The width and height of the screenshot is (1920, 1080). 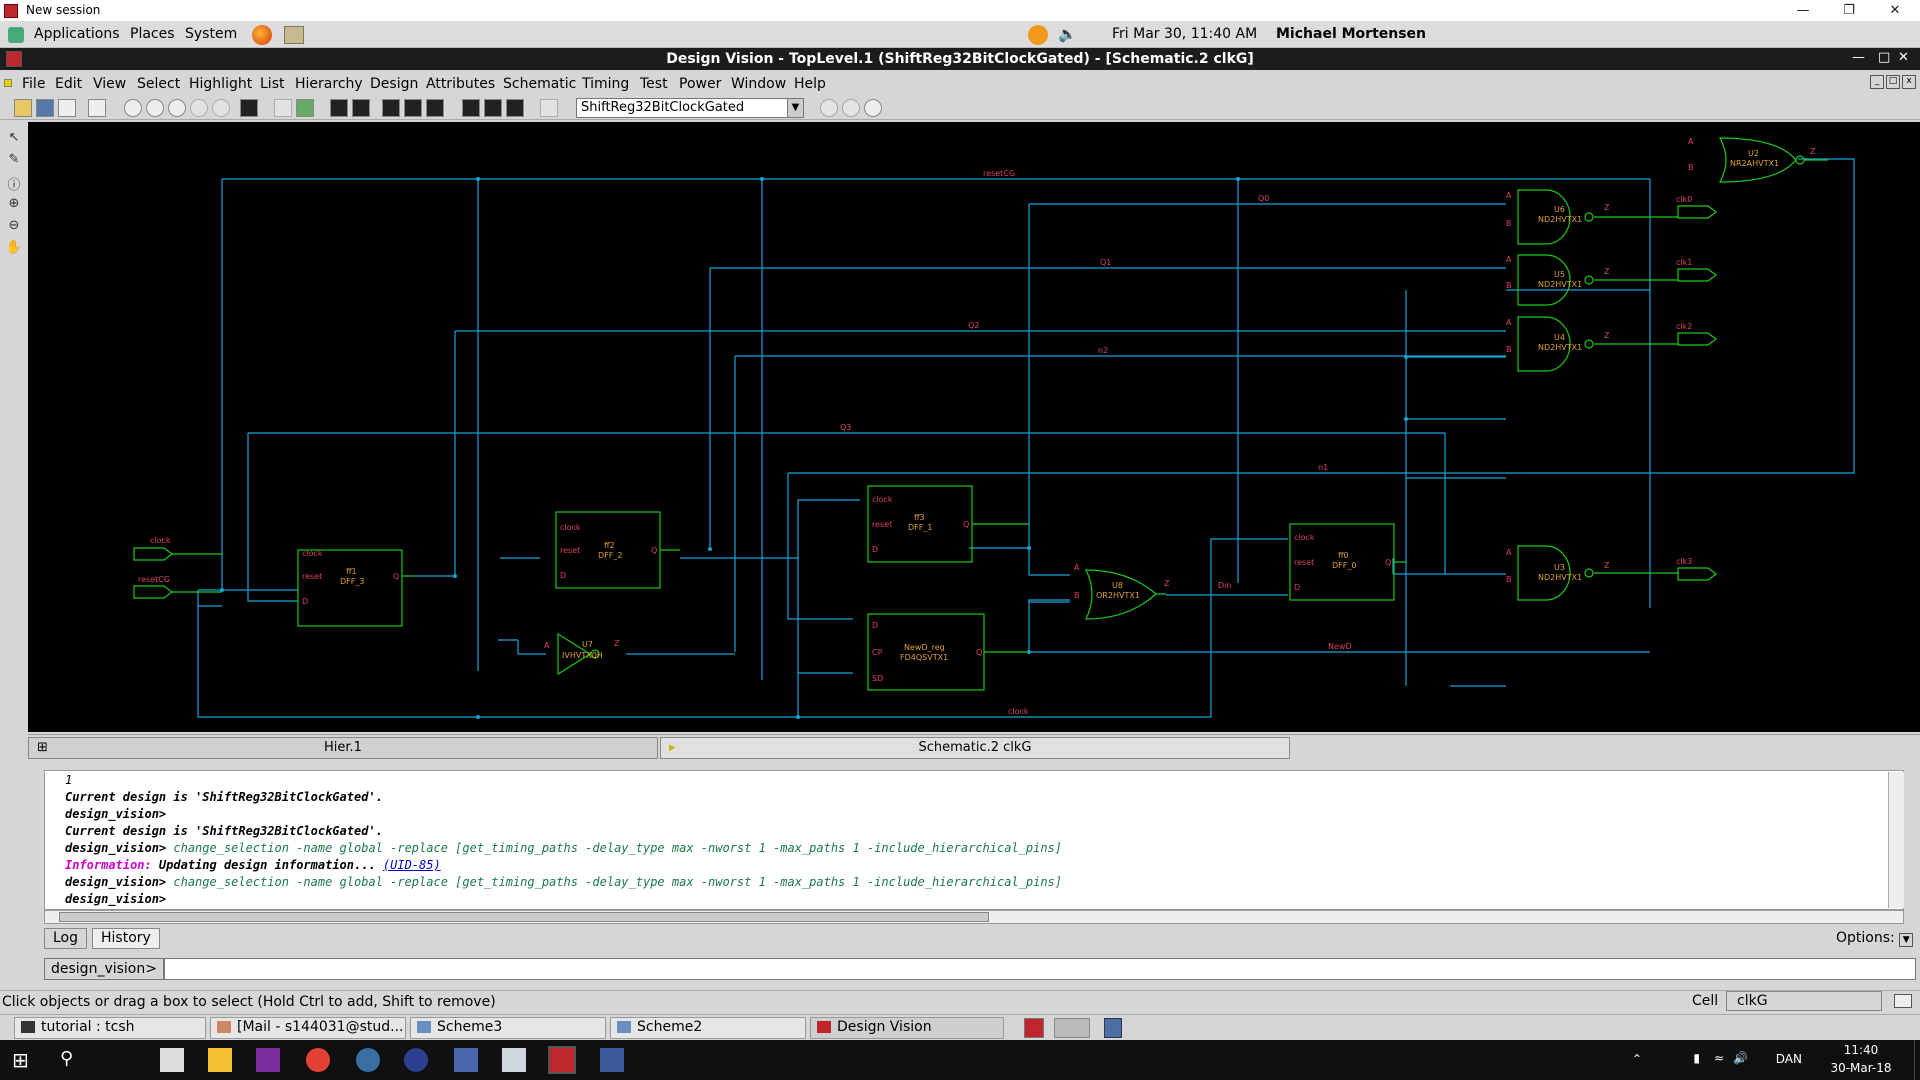 I want to click on uid-link: (UID-85), so click(x=412, y=865).